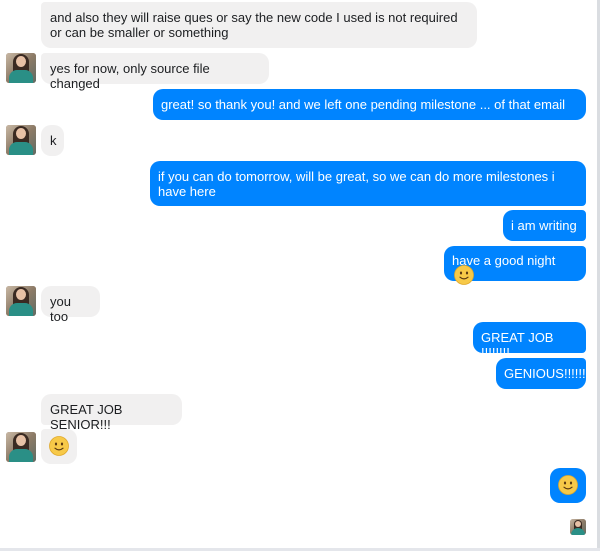  I want to click on outgoing-message, so click(568, 485).